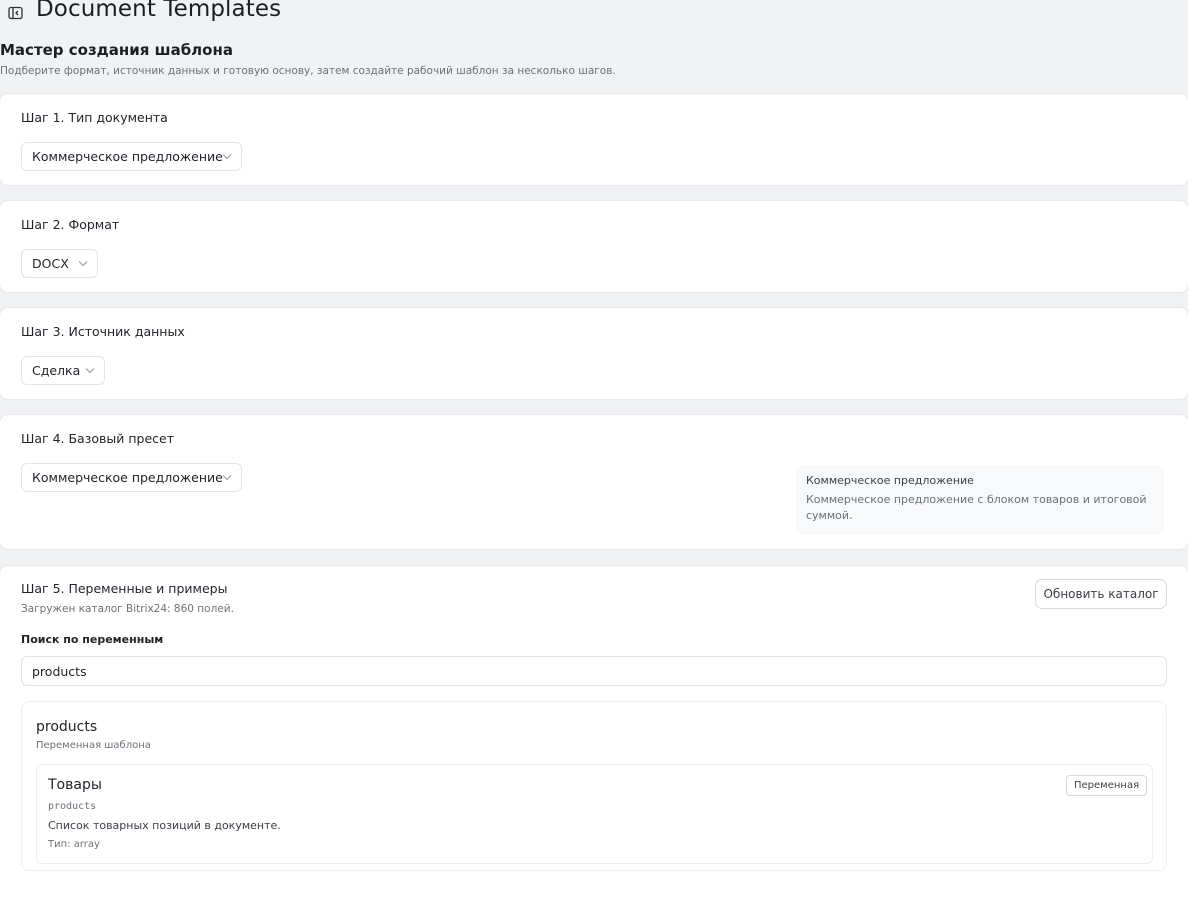  What do you see at coordinates (594, 15) in the screenshot?
I see `app-header: Document Templates` at bounding box center [594, 15].